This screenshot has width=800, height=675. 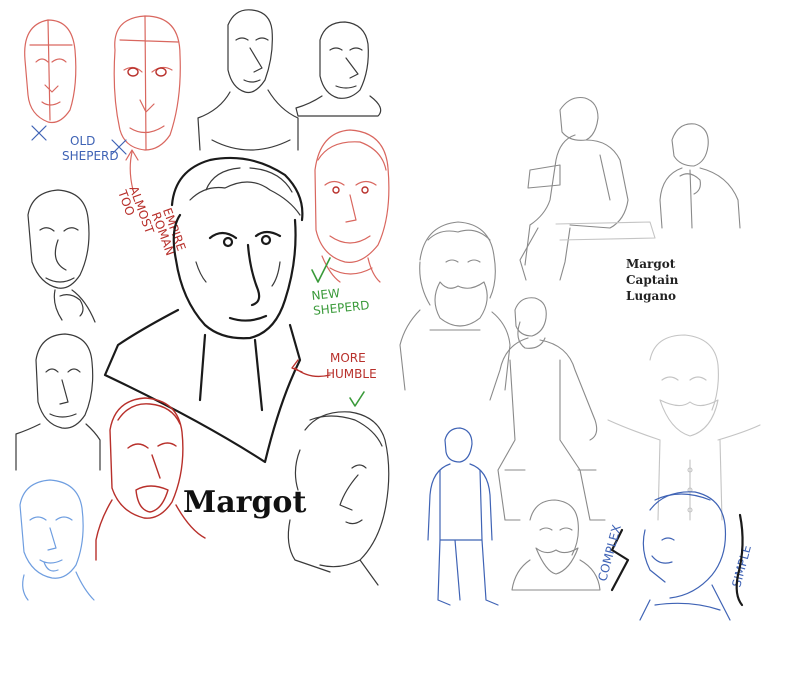 I want to click on blue-head-sketch, so click(x=57, y=540).